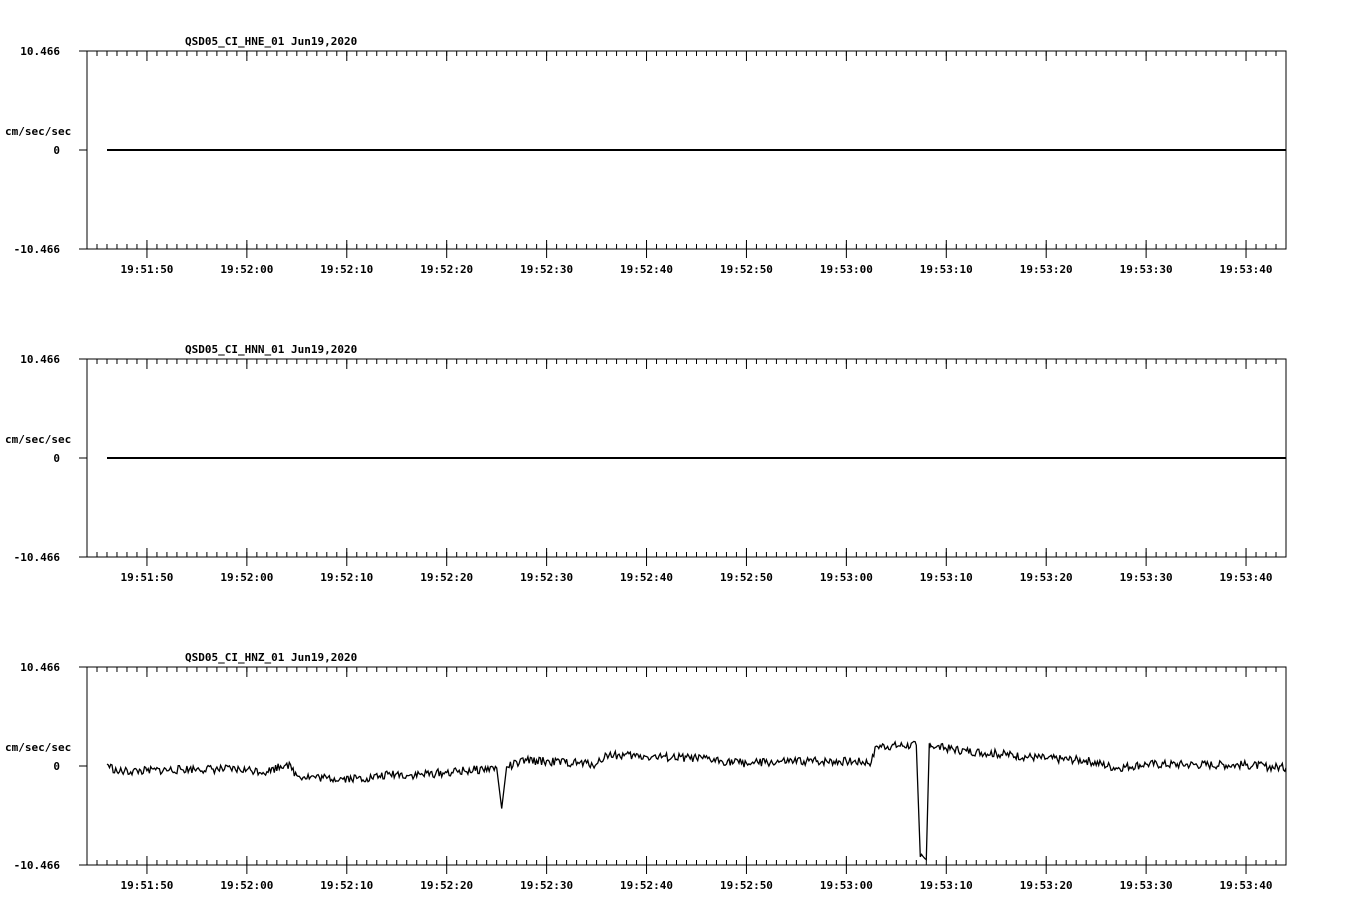 The image size is (1358, 924). What do you see at coordinates (271, 349) in the screenshot?
I see `chart-title: QSD05_CI_HNN_01 Jun19,2020` at bounding box center [271, 349].